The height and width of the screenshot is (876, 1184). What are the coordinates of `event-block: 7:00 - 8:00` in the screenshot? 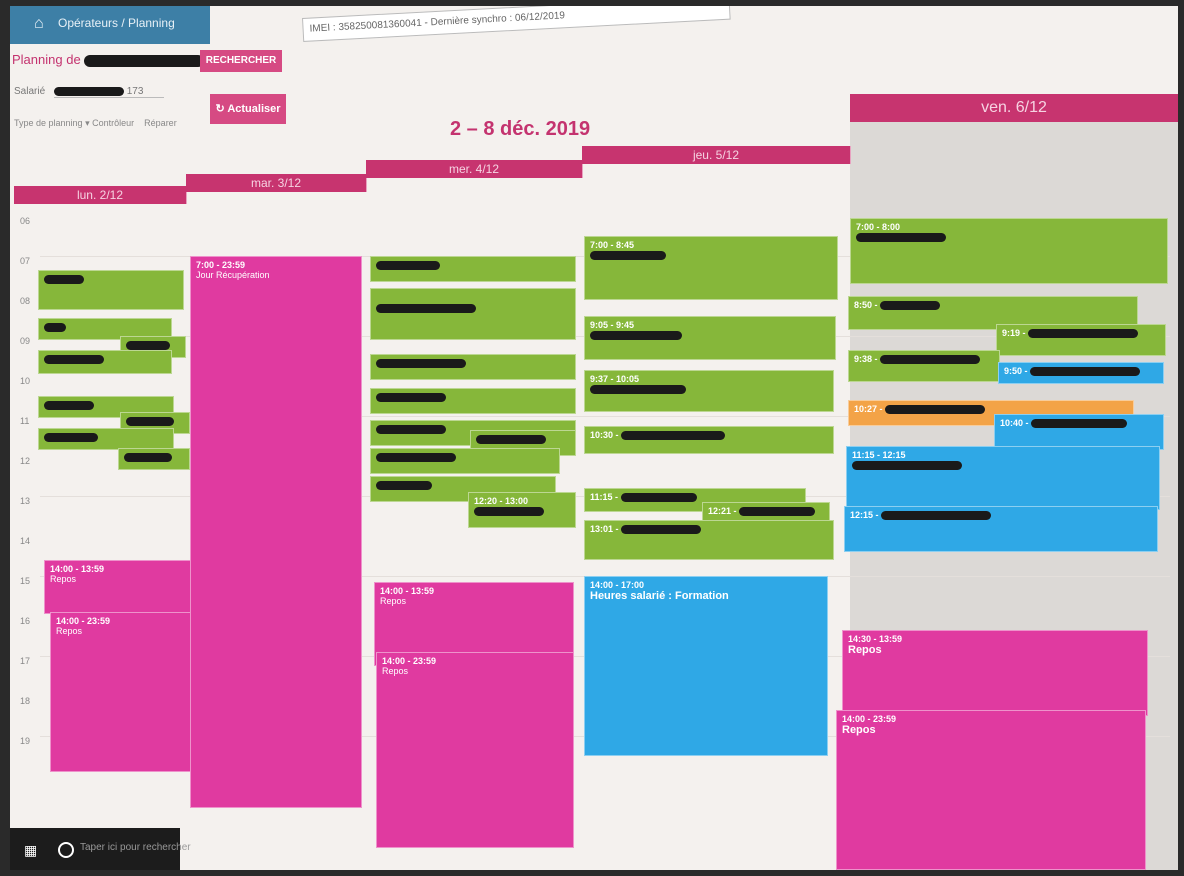 It's located at (1009, 251).